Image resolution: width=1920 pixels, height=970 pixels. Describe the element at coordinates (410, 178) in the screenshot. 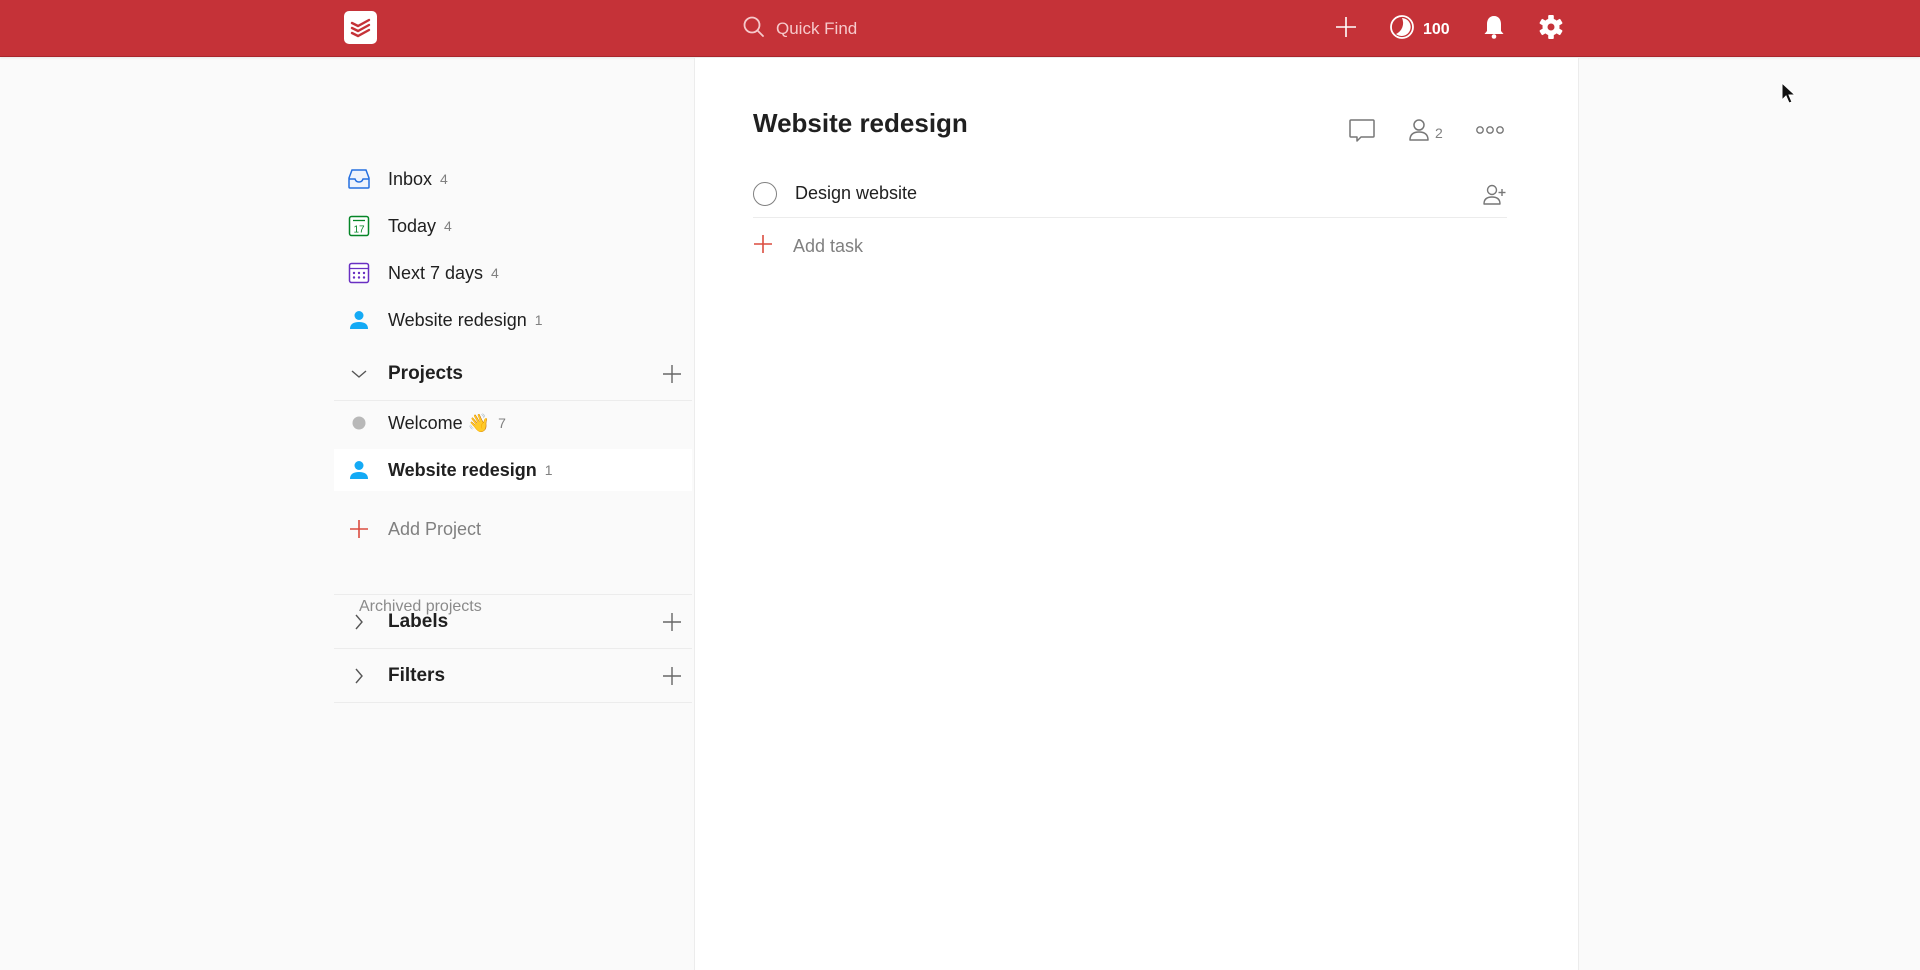

I see `sidebar-item-label: Inbox` at that location.